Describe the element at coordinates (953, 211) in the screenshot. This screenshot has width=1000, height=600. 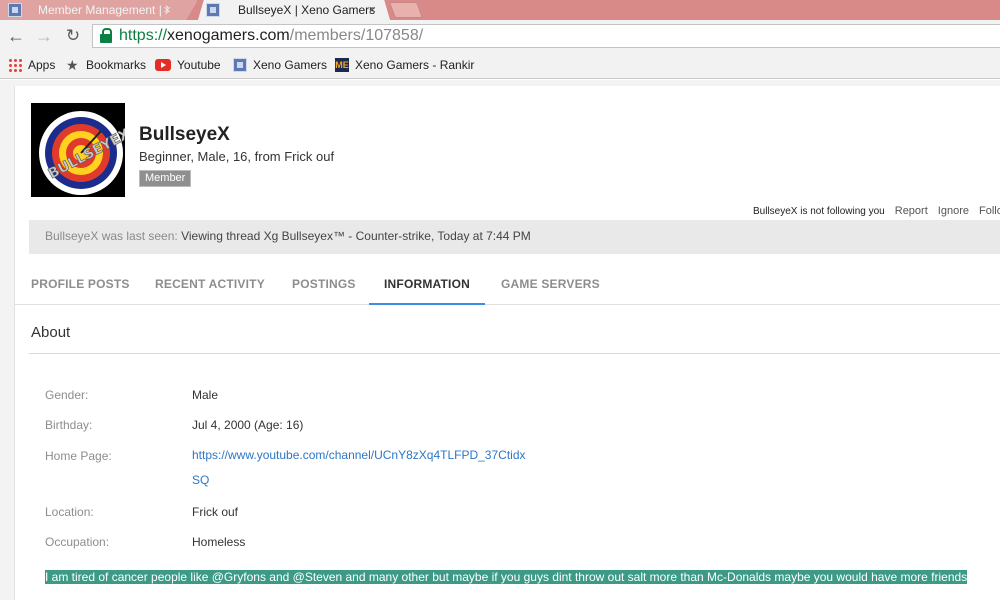
I see `ignore-link: Ignore` at that location.